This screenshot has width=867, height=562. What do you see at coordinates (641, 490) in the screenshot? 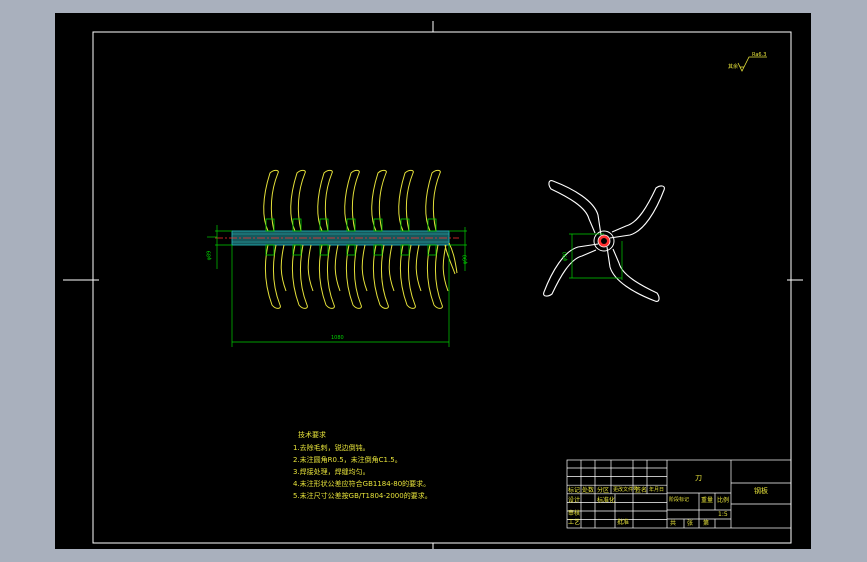
I see `tb-label-sign: 签名` at bounding box center [641, 490].